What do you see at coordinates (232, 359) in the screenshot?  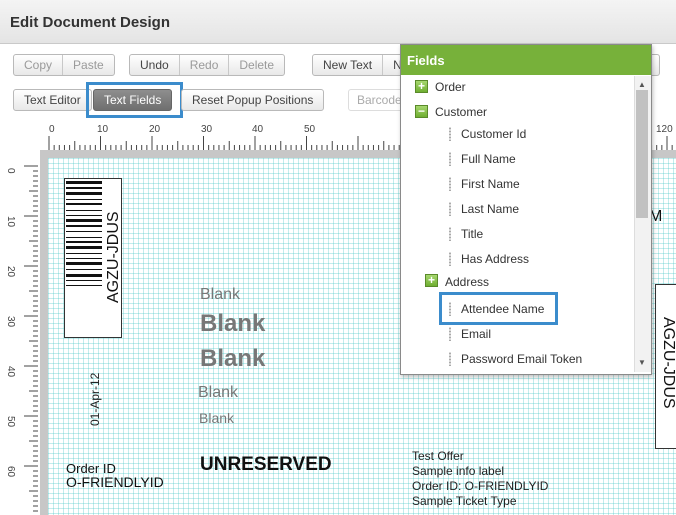 I see `blank-text-3: Blank` at bounding box center [232, 359].